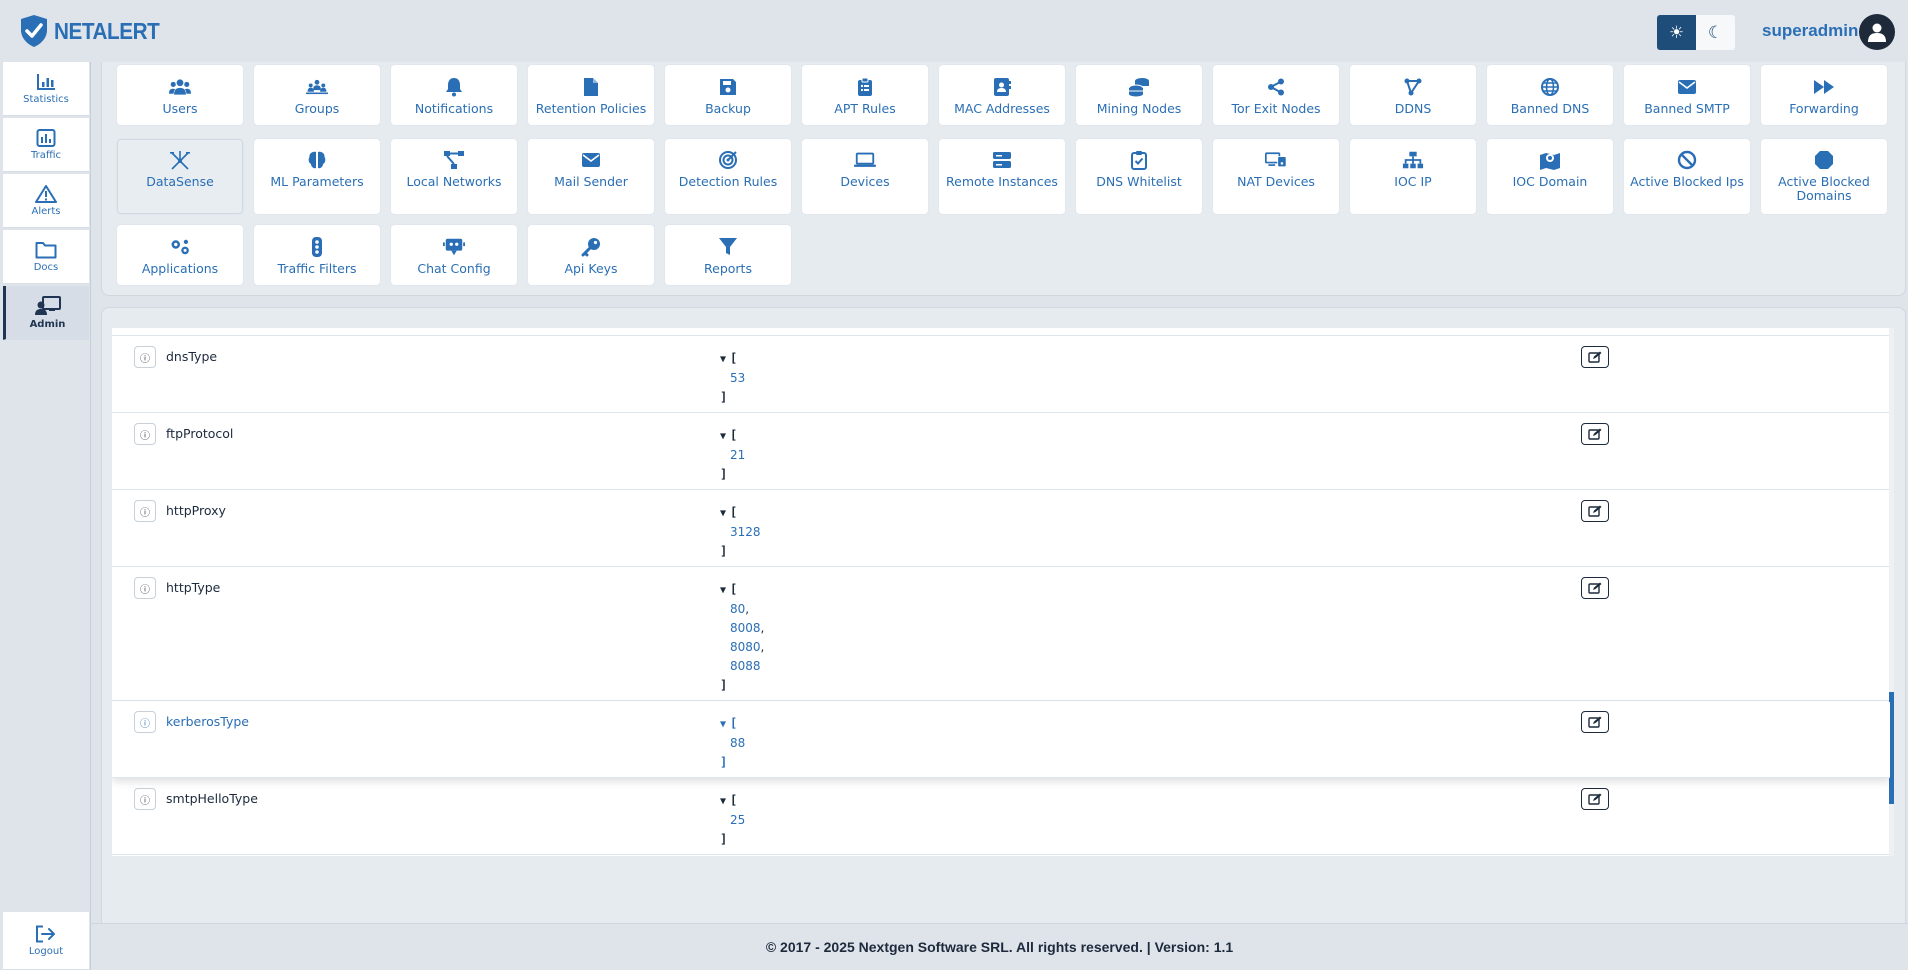  Describe the element at coordinates (865, 108) in the screenshot. I see `tile-label: APT Rules` at that location.